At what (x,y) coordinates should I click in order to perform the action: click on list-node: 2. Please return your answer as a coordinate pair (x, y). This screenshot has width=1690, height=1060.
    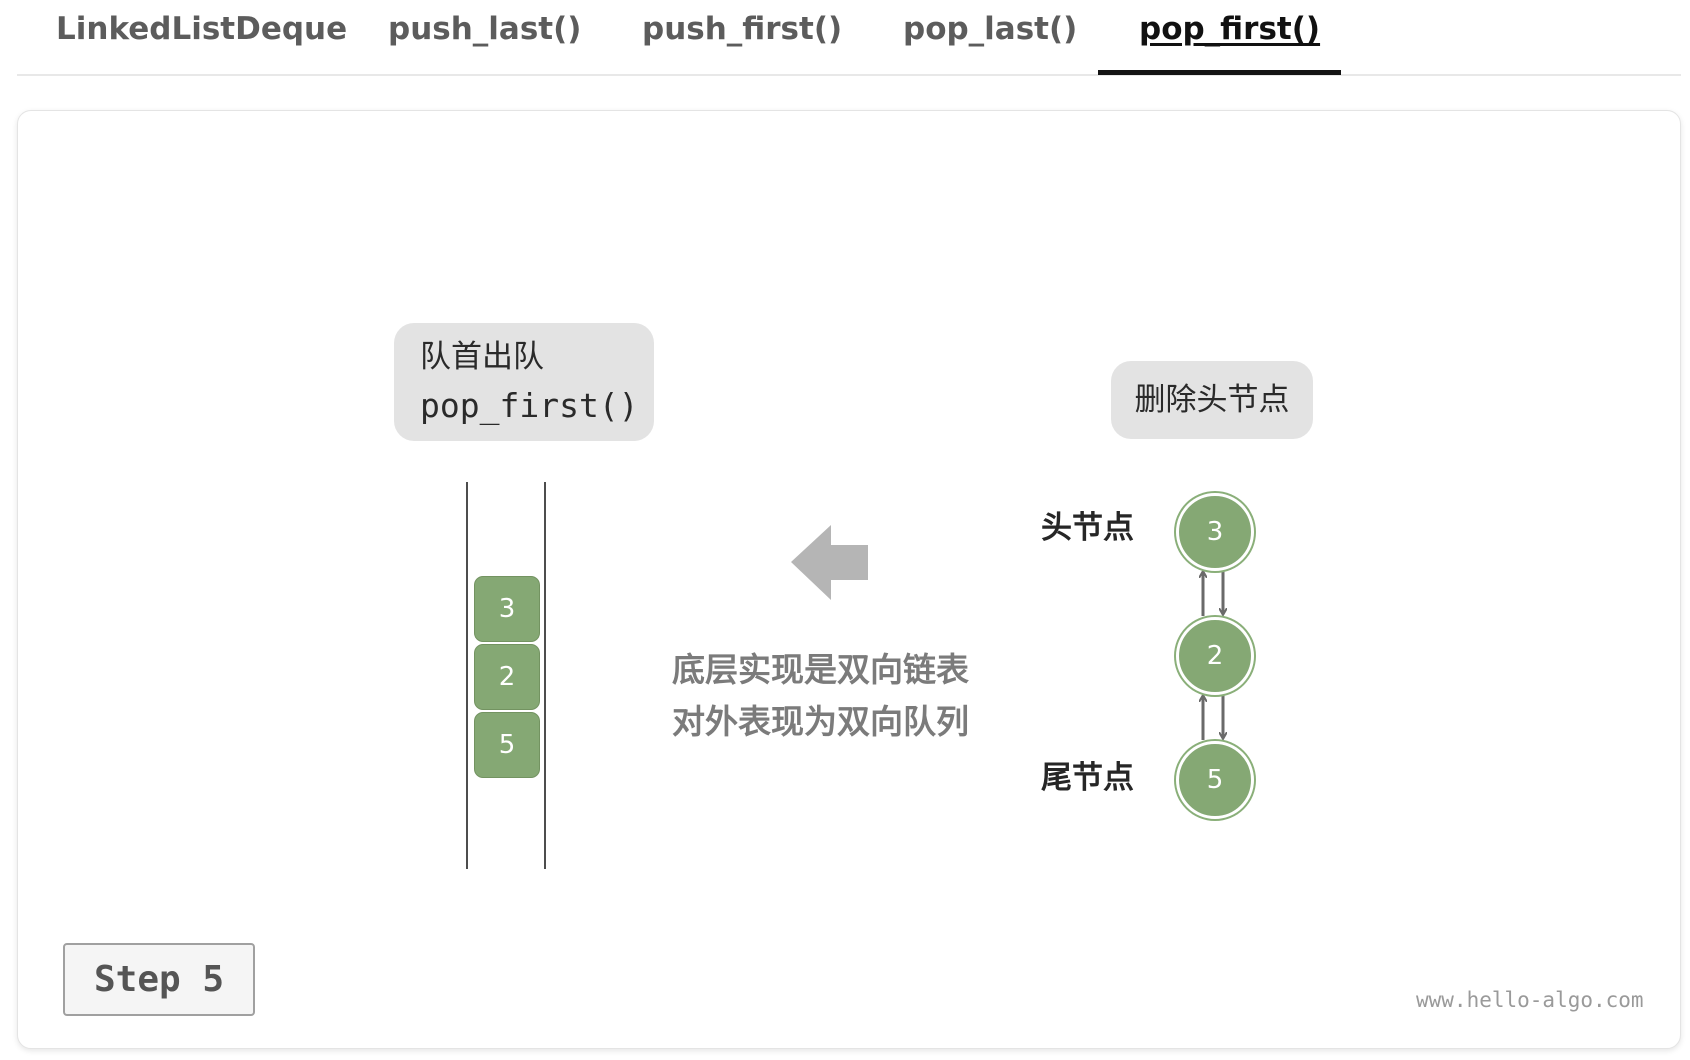
    Looking at the image, I should click on (1215, 656).